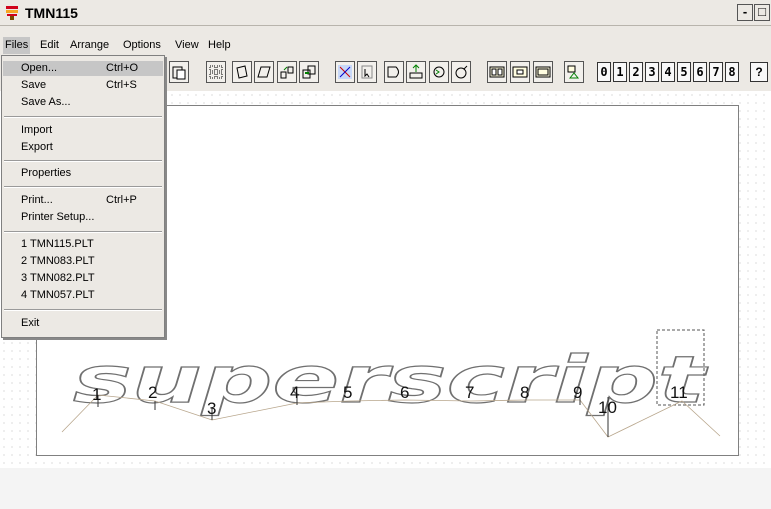 This screenshot has height=509, width=771. Describe the element at coordinates (58, 278) in the screenshot. I see `recent-file-3-label: 3 TMN082.PLT` at that location.